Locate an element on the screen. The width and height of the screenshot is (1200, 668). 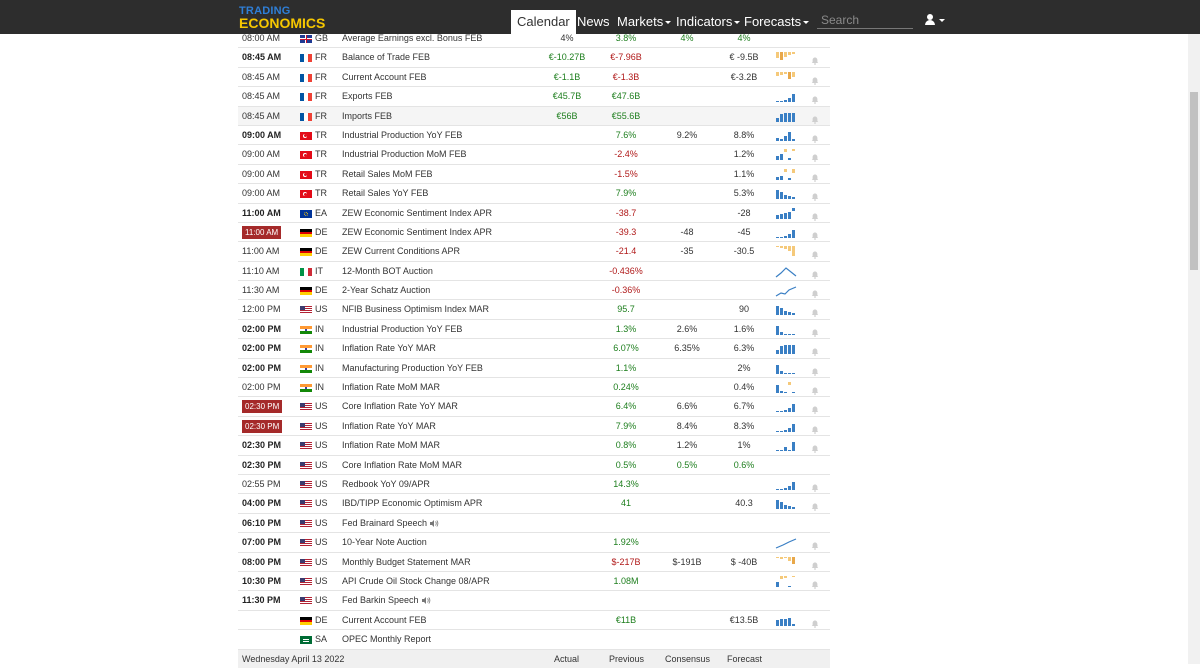
event-link: Monthly Budget Statement MAR is located at coordinates (406, 562).